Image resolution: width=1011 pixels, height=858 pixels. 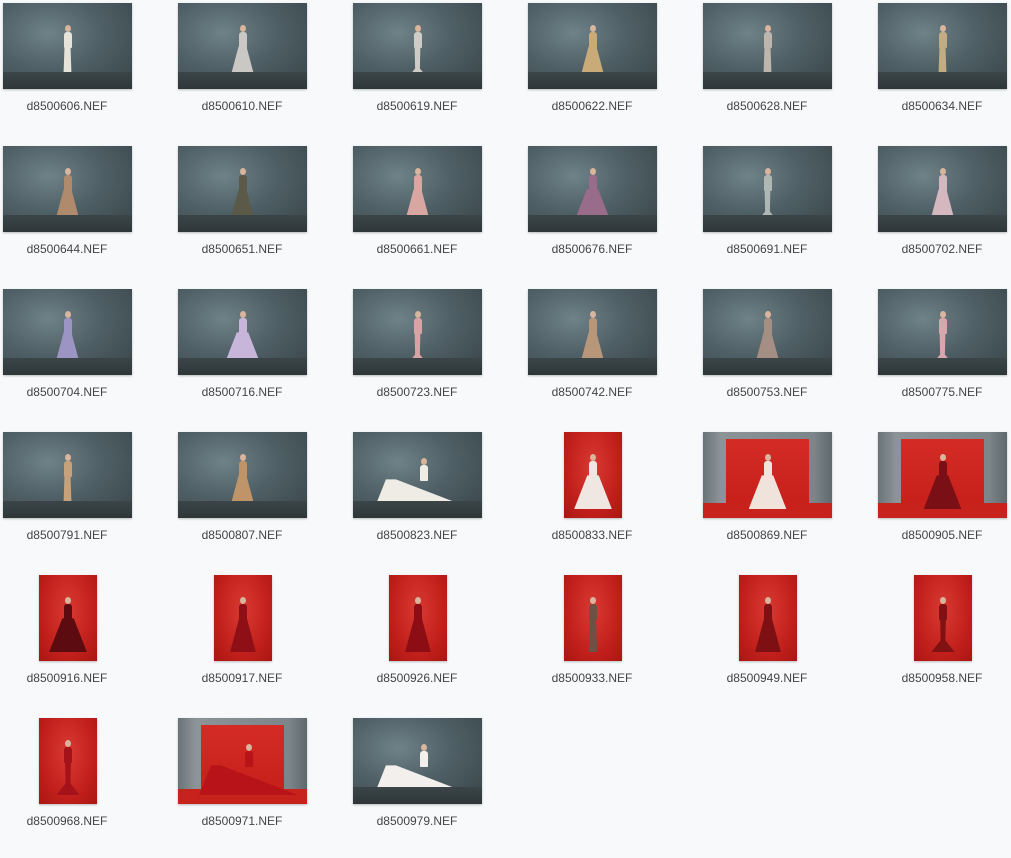 I want to click on file-name-label: d8500606.NEF, so click(x=67, y=106).